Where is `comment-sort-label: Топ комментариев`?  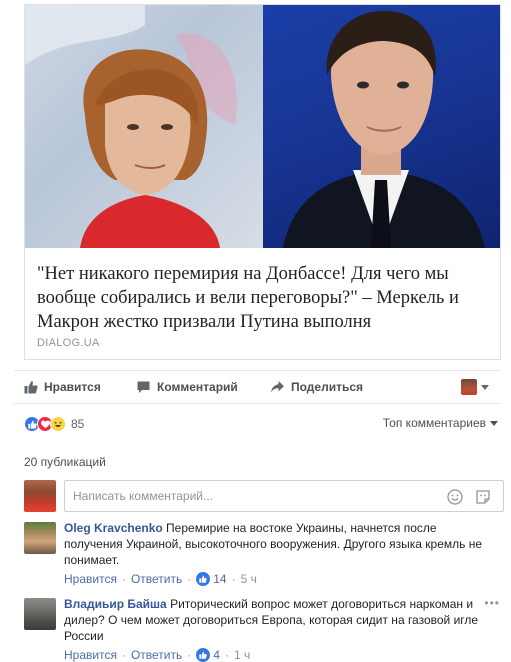 comment-sort-label: Топ комментариев is located at coordinates (434, 423).